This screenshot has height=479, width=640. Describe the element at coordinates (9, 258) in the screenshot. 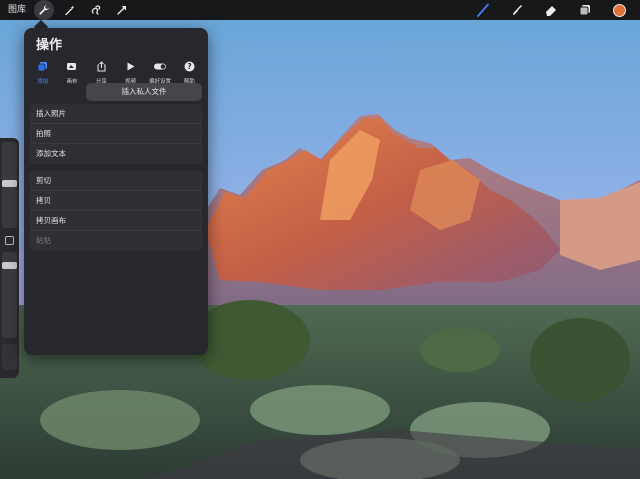

I see `left-sidebar` at that location.